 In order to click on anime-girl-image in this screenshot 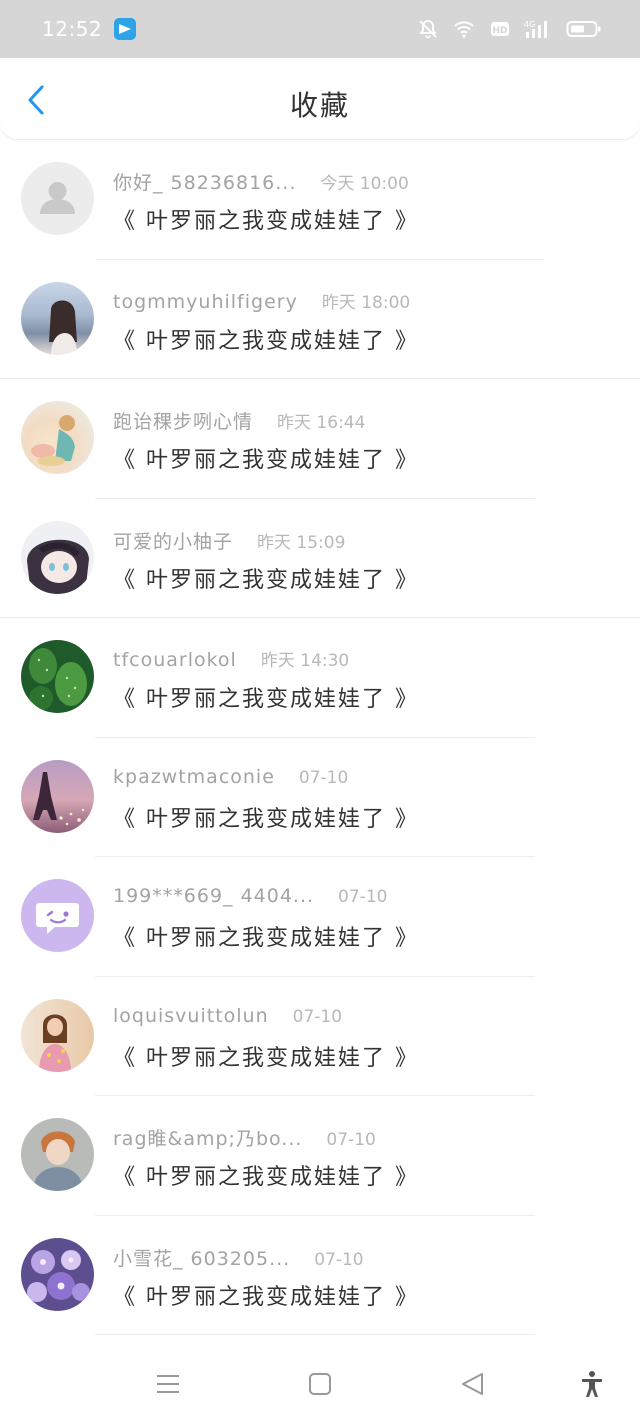, I will do `click(58, 566)`.